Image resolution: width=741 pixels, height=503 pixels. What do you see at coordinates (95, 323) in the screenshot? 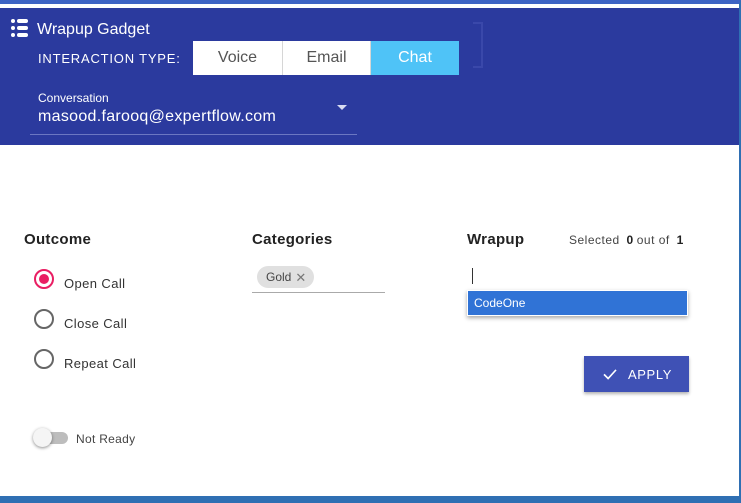
I see `radio-label-close-call: Close Call` at bounding box center [95, 323].